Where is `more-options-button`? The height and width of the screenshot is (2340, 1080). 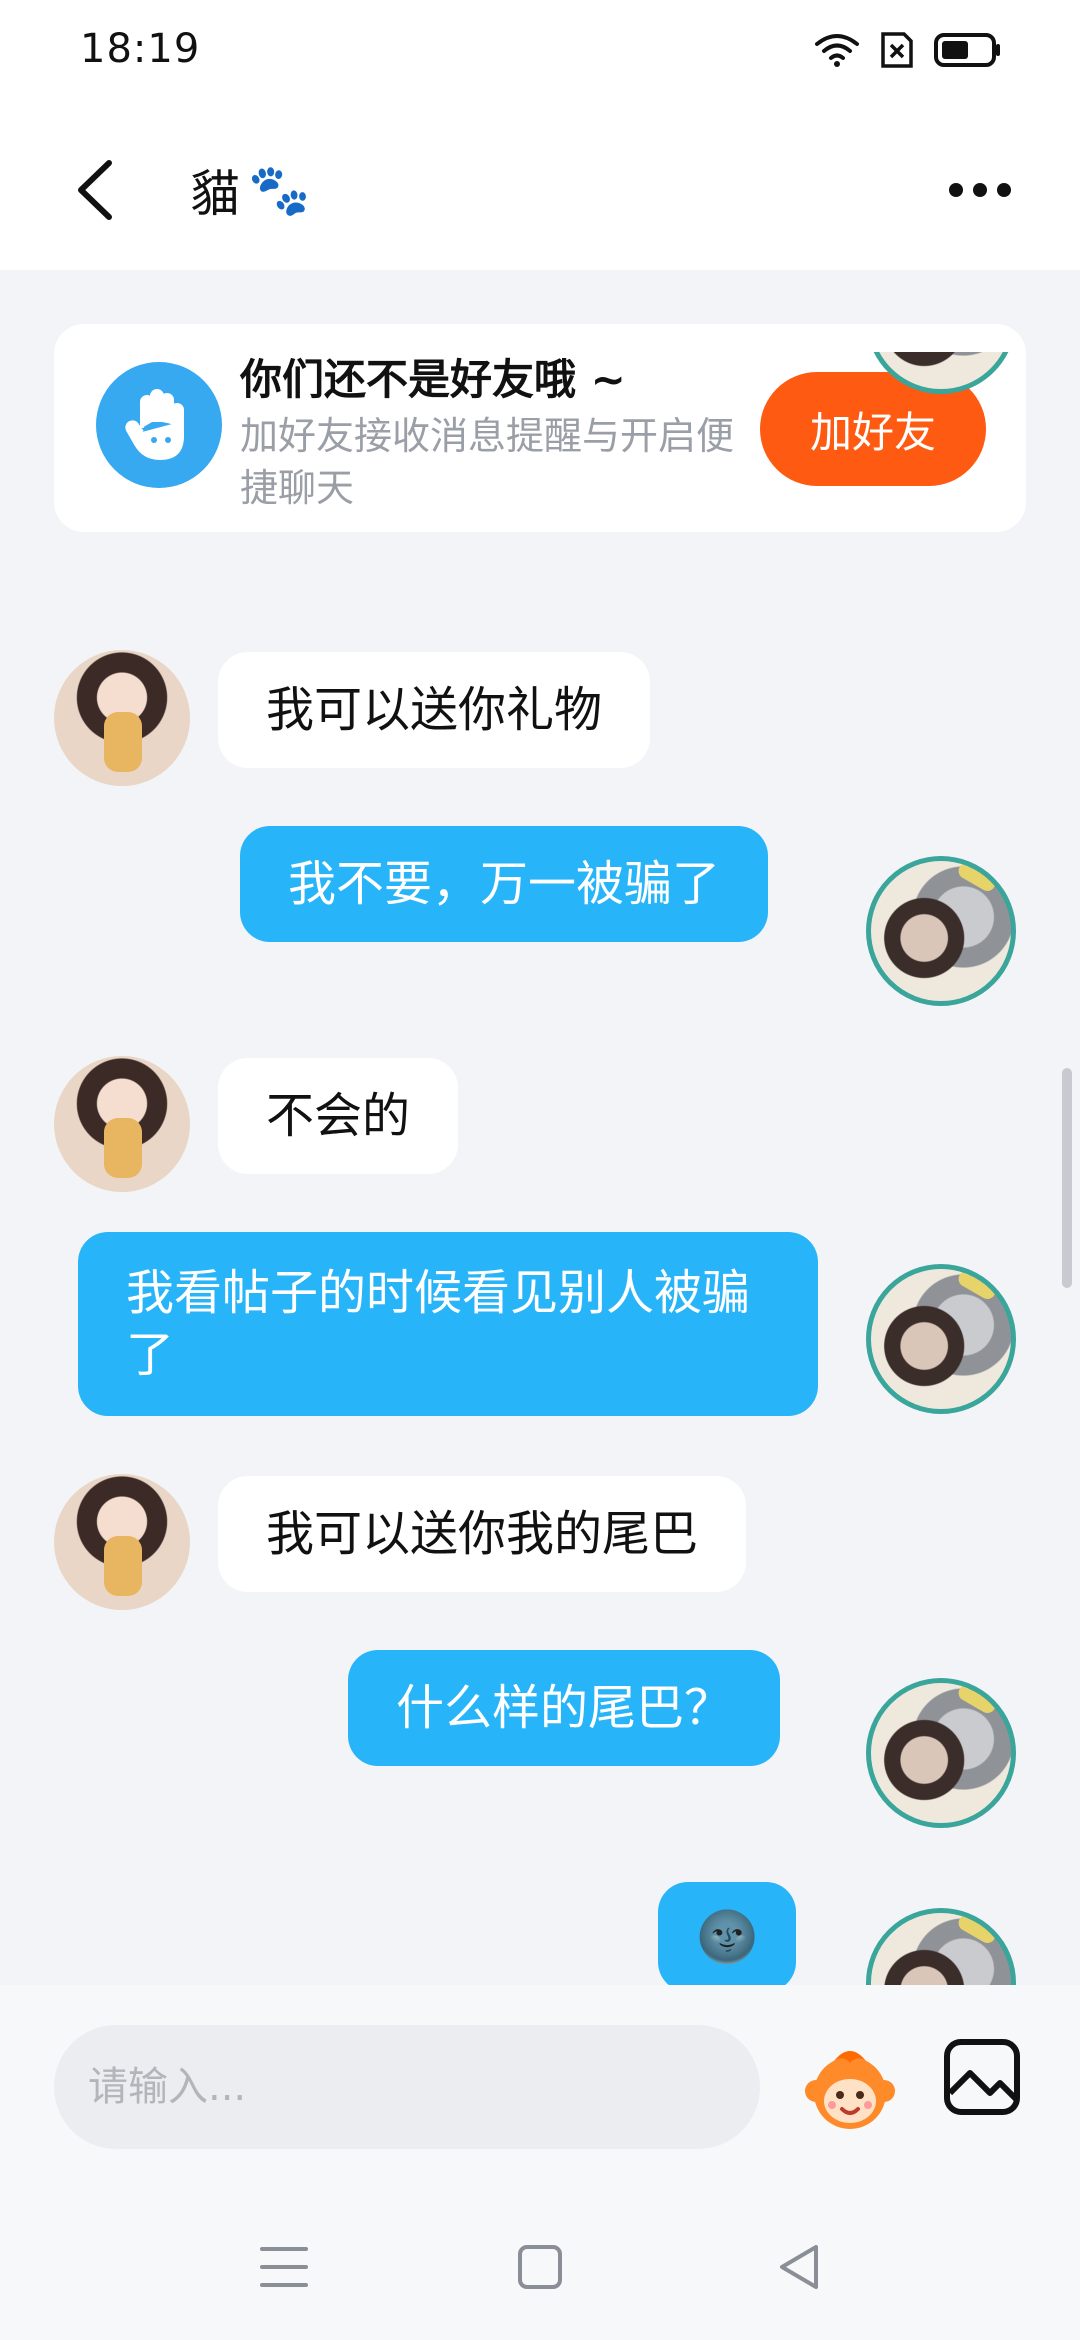
more-options-button is located at coordinates (980, 190).